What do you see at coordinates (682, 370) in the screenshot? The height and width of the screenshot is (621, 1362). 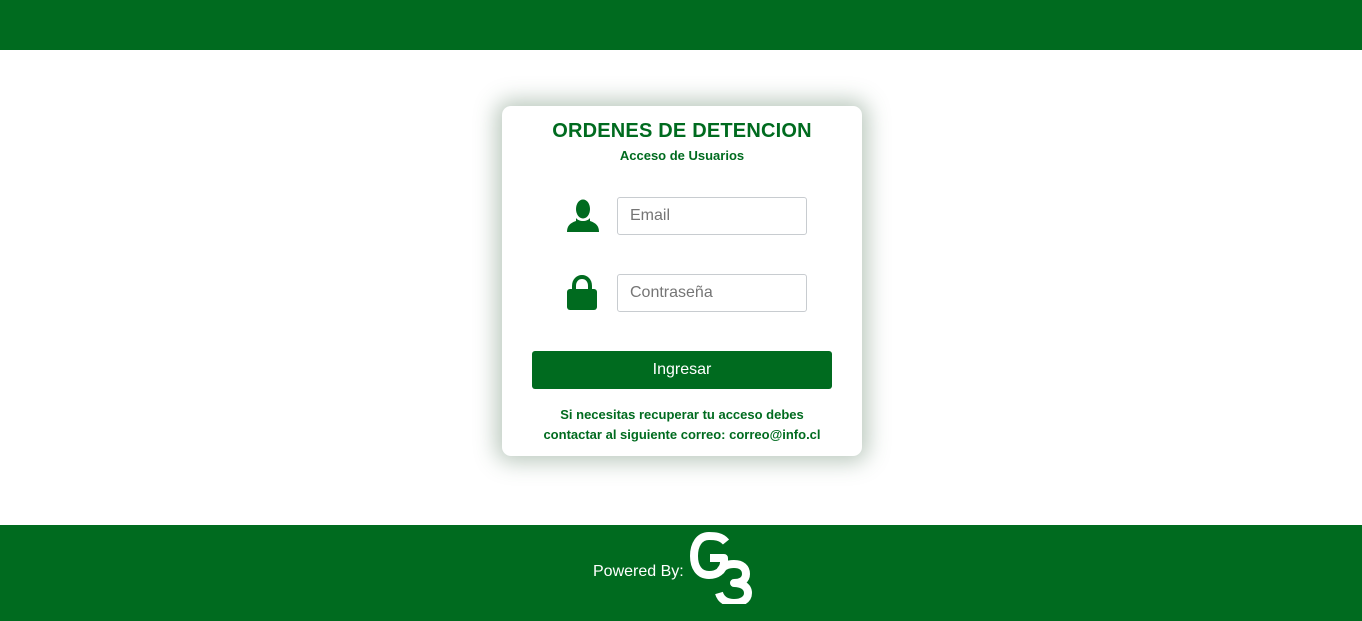 I see `login-button: Ingresar` at bounding box center [682, 370].